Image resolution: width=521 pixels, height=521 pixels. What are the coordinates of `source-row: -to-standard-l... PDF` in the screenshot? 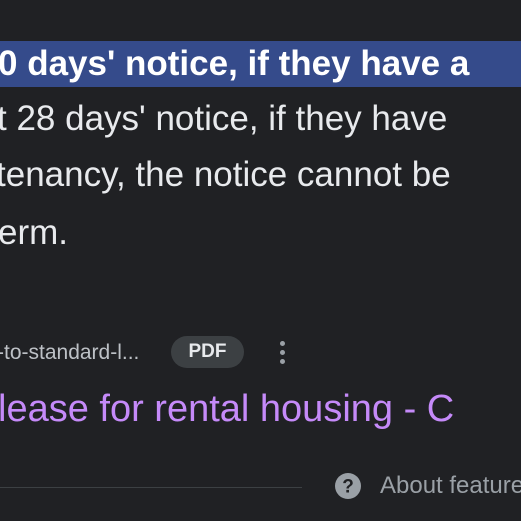 It's located at (260, 352).